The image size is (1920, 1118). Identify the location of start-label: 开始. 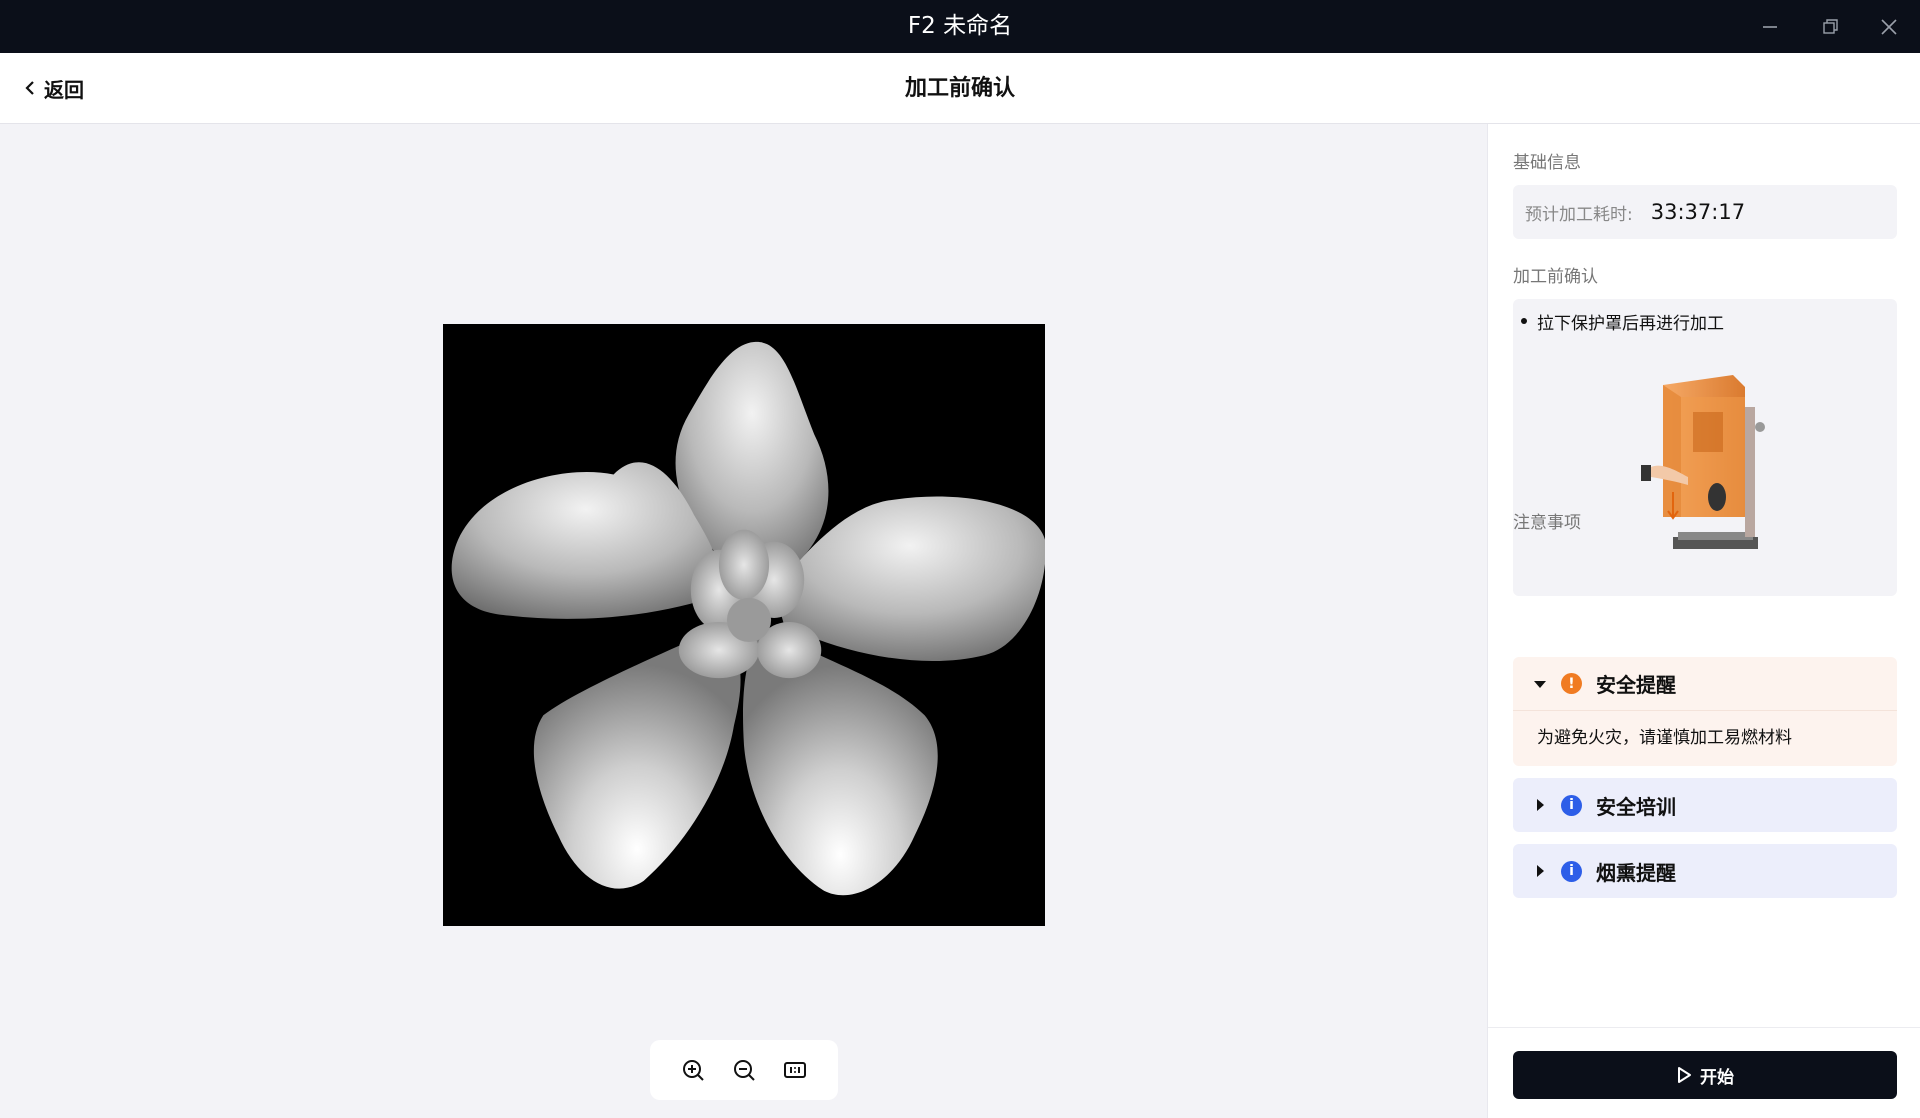
(1717, 1077).